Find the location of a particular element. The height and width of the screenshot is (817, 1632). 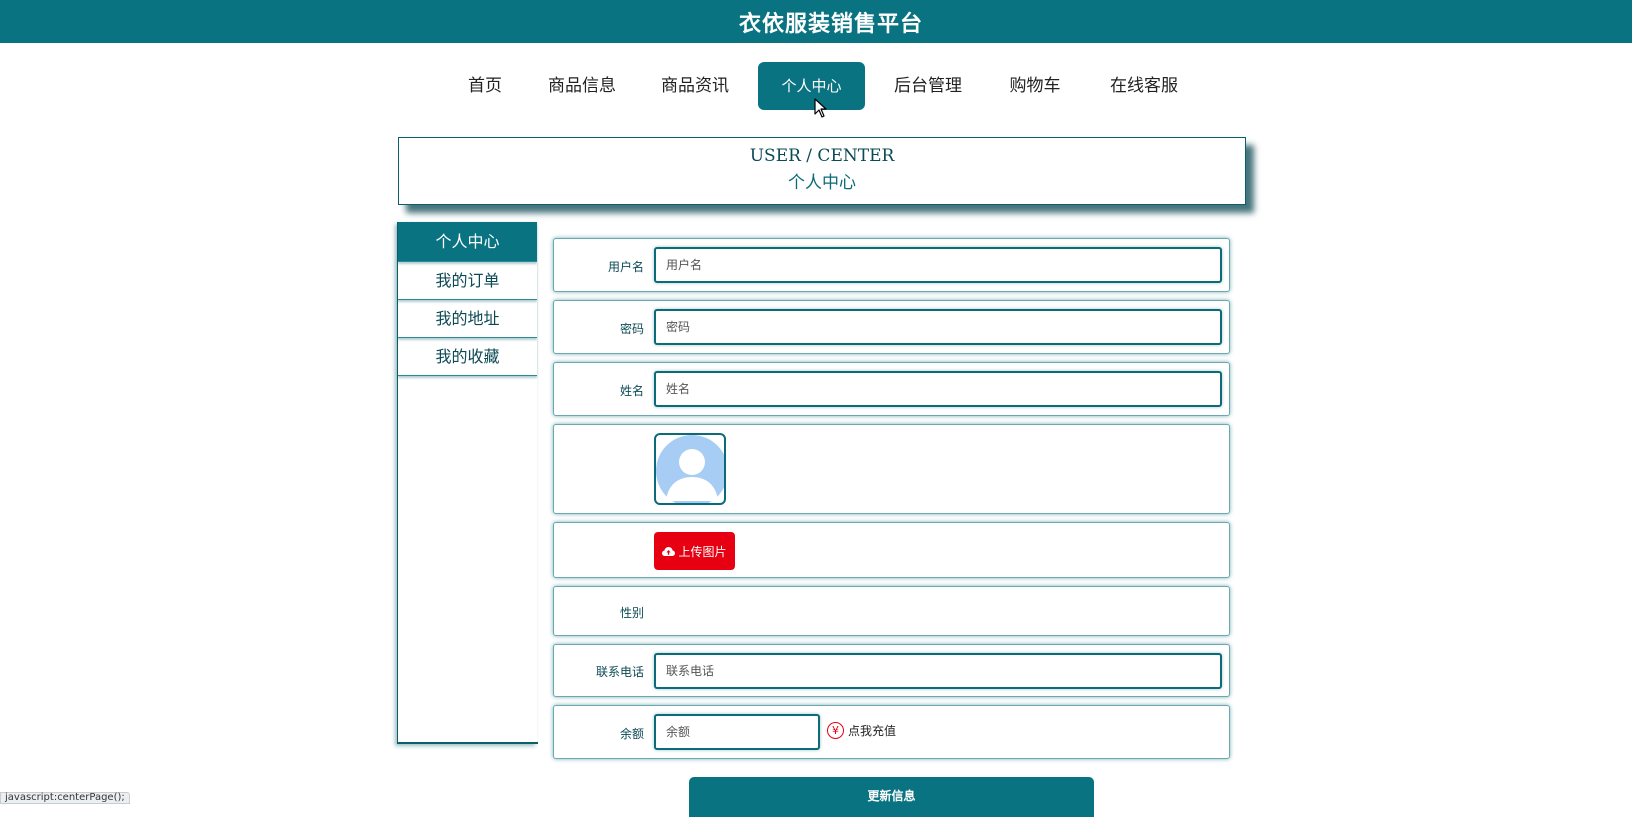

form-row-phone: 联系电话 is located at coordinates (891, 670).